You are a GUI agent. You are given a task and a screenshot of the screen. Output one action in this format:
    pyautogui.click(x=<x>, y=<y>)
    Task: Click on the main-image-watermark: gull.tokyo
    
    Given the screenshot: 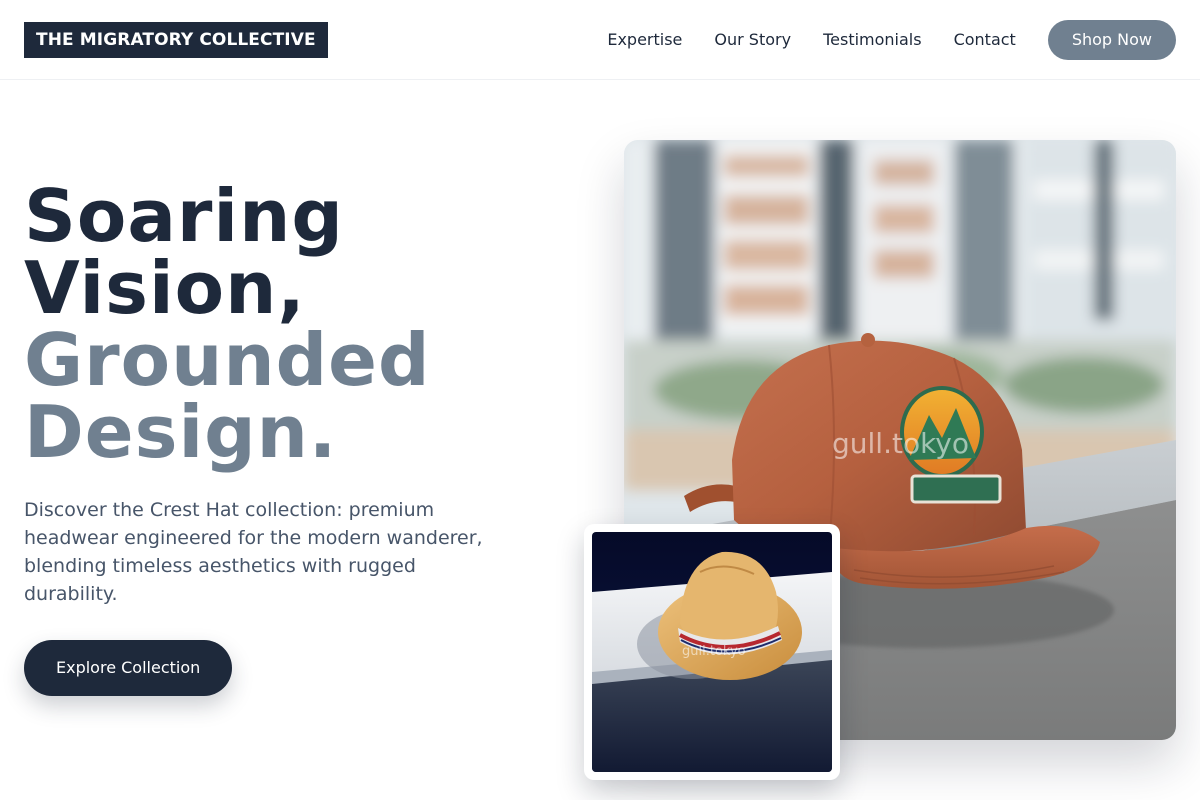 What is the action you would take?
    pyautogui.click(x=901, y=443)
    